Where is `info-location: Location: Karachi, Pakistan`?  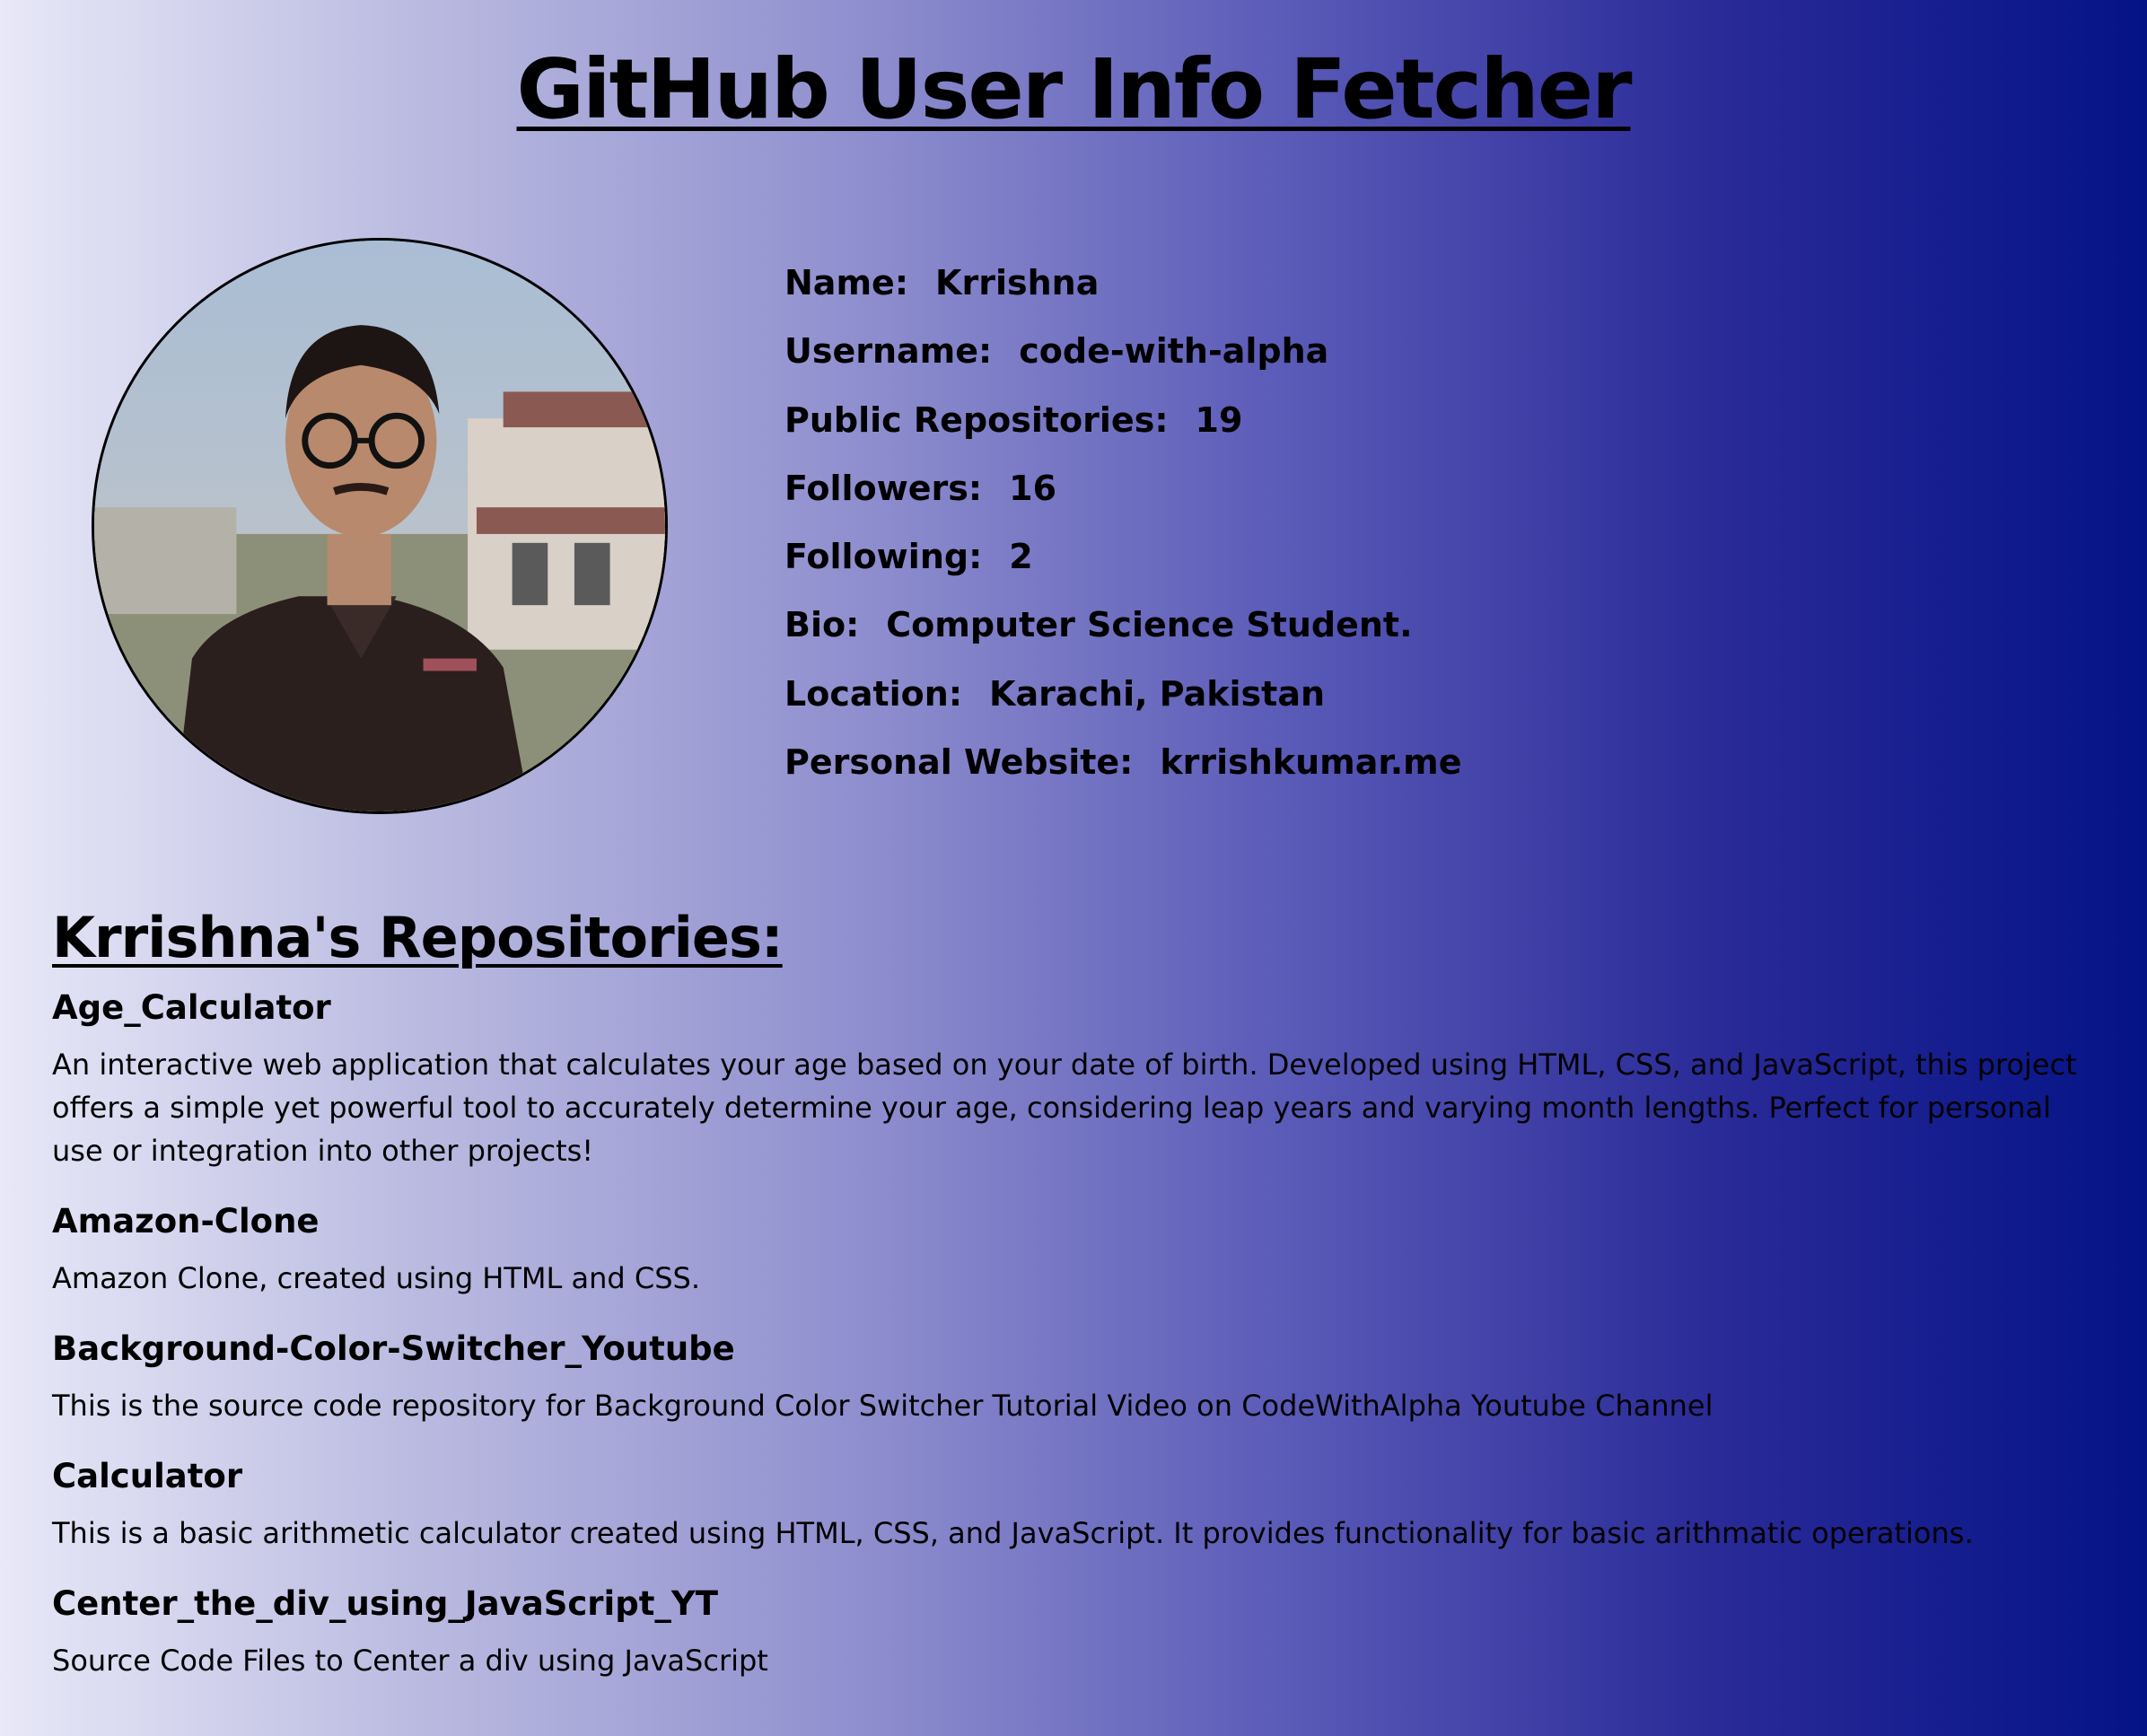 info-location: Location: Karachi, Pakistan is located at coordinates (1055, 693).